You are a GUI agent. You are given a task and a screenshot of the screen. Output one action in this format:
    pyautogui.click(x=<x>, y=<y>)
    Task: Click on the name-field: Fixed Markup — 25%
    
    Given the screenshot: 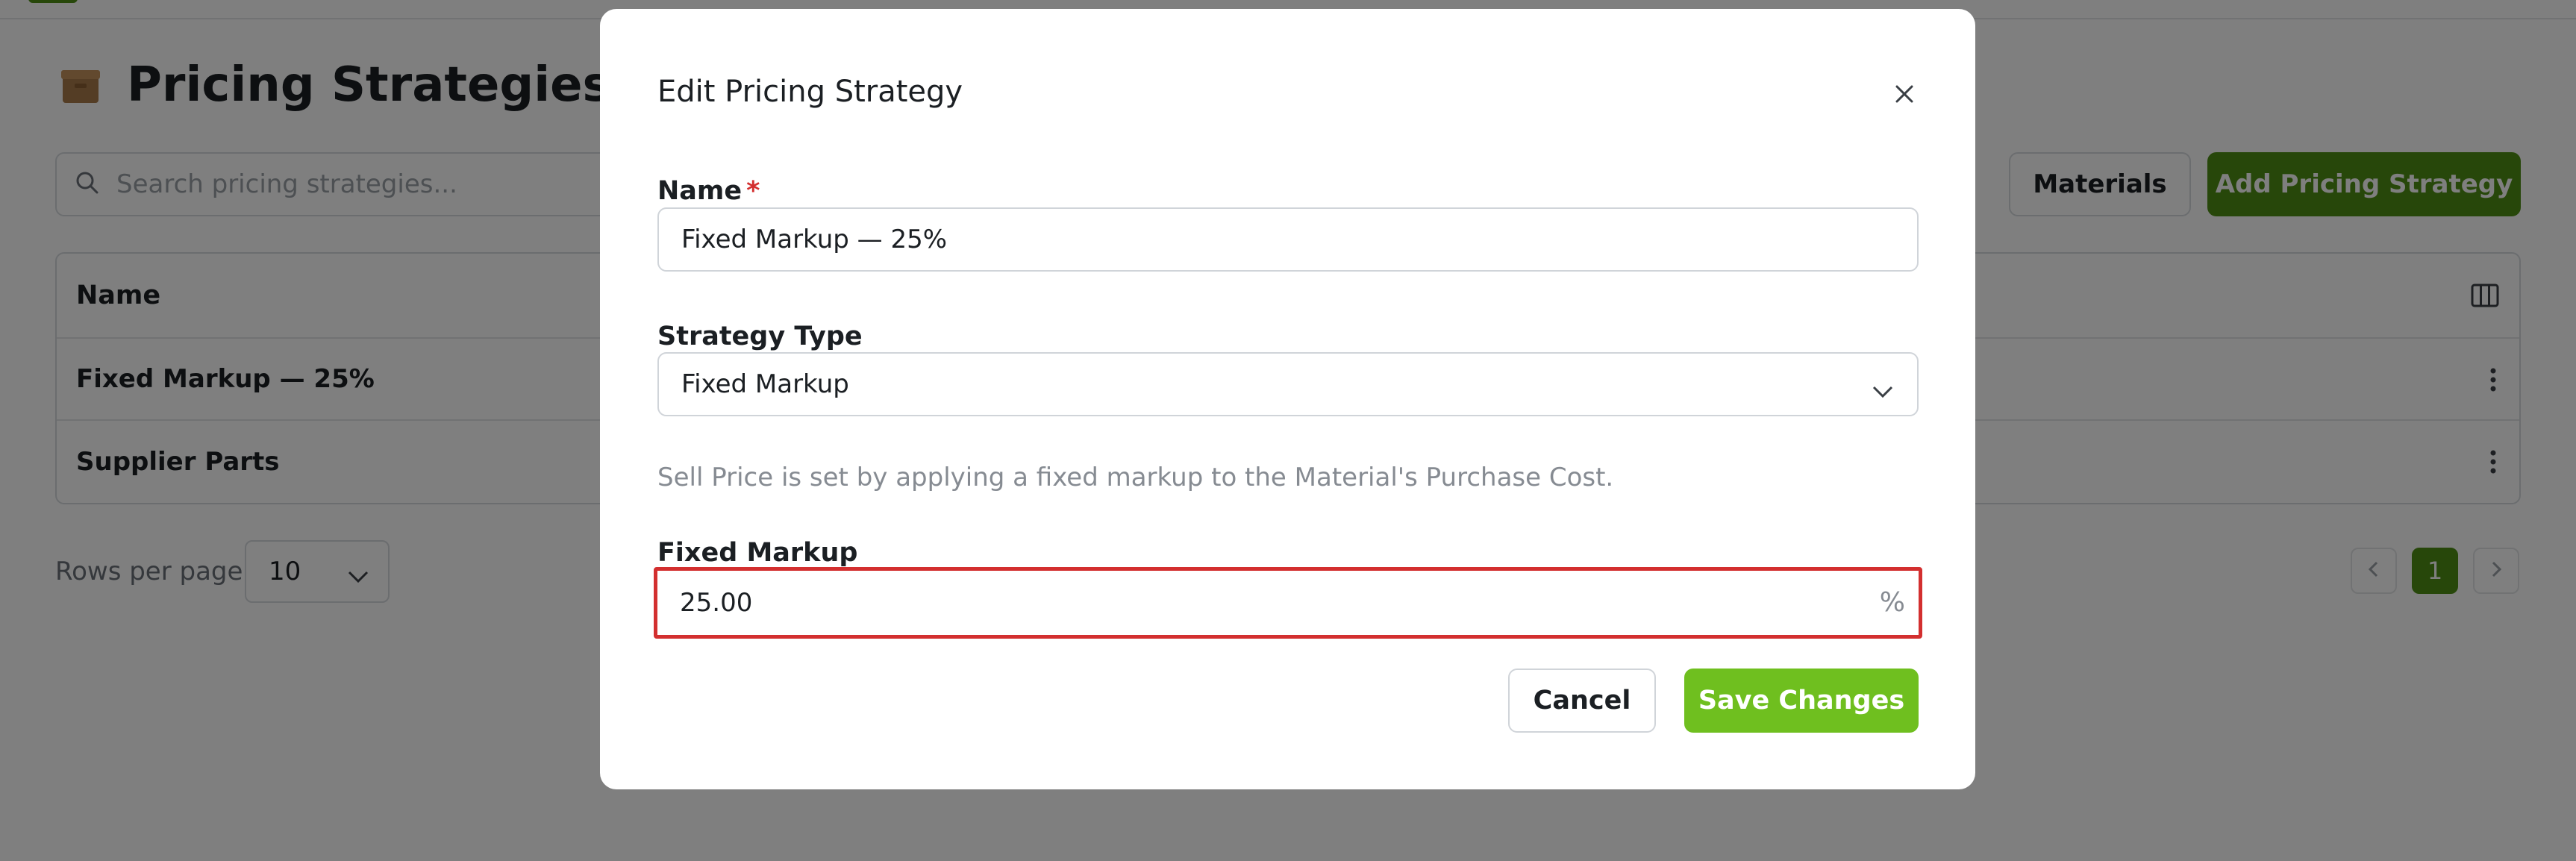 What is the action you would take?
    pyautogui.click(x=1288, y=240)
    